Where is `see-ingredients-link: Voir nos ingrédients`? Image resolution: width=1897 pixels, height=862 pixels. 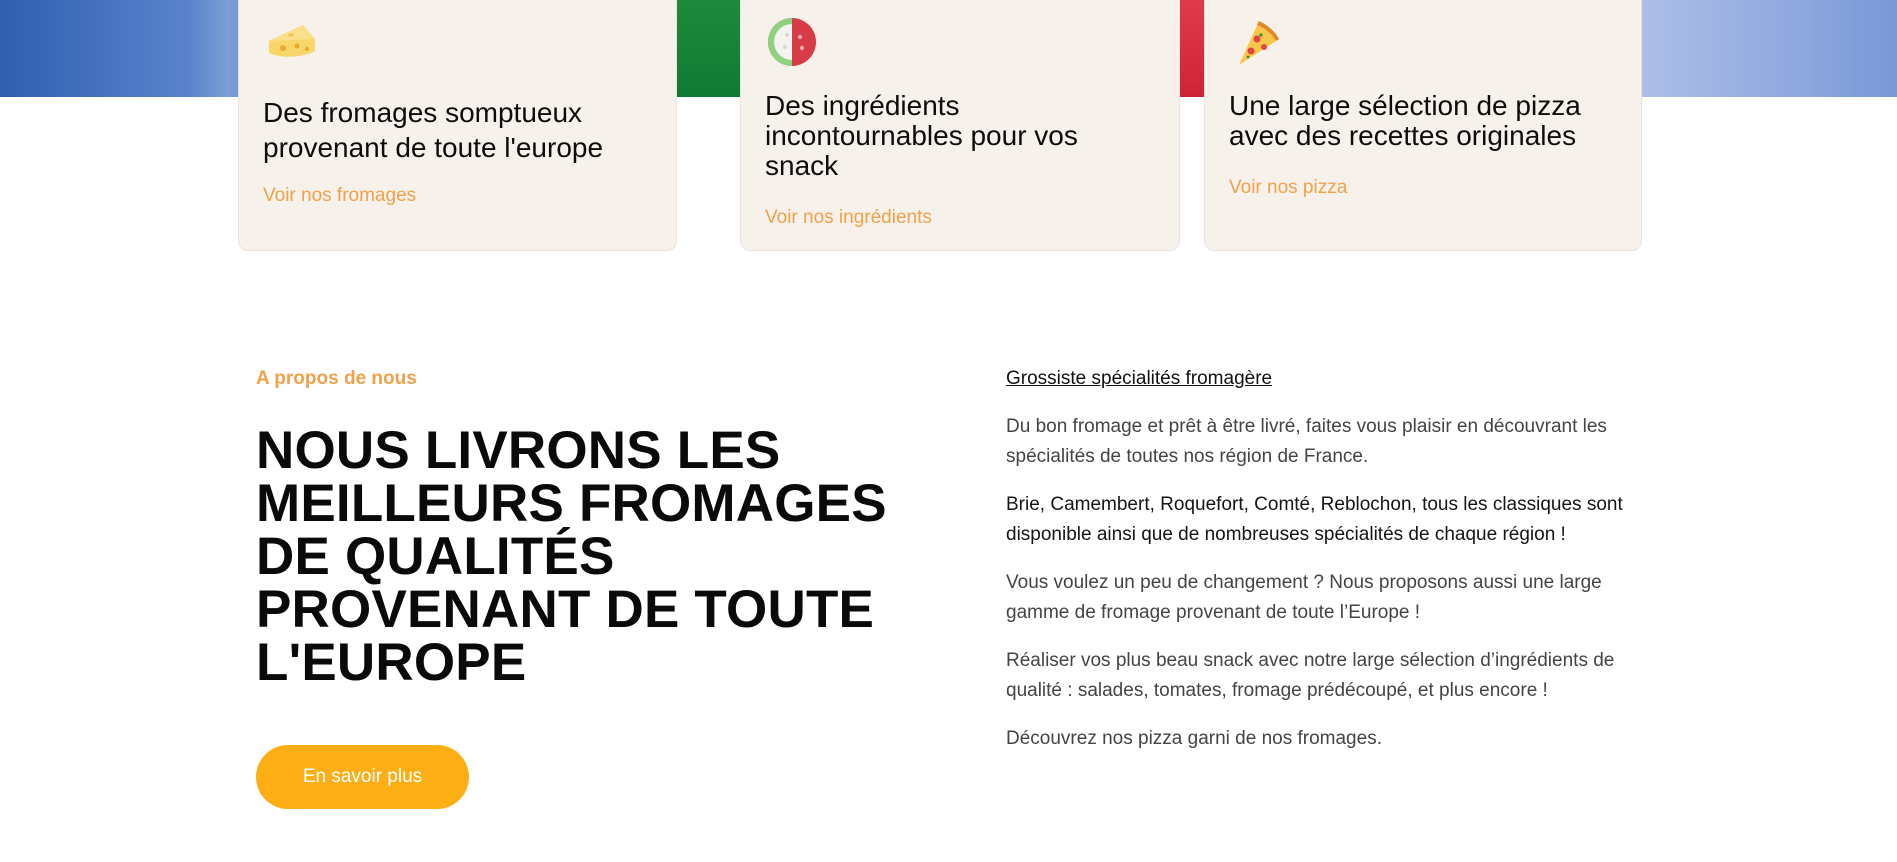 see-ingredients-link: Voir nos ingrédients is located at coordinates (848, 218).